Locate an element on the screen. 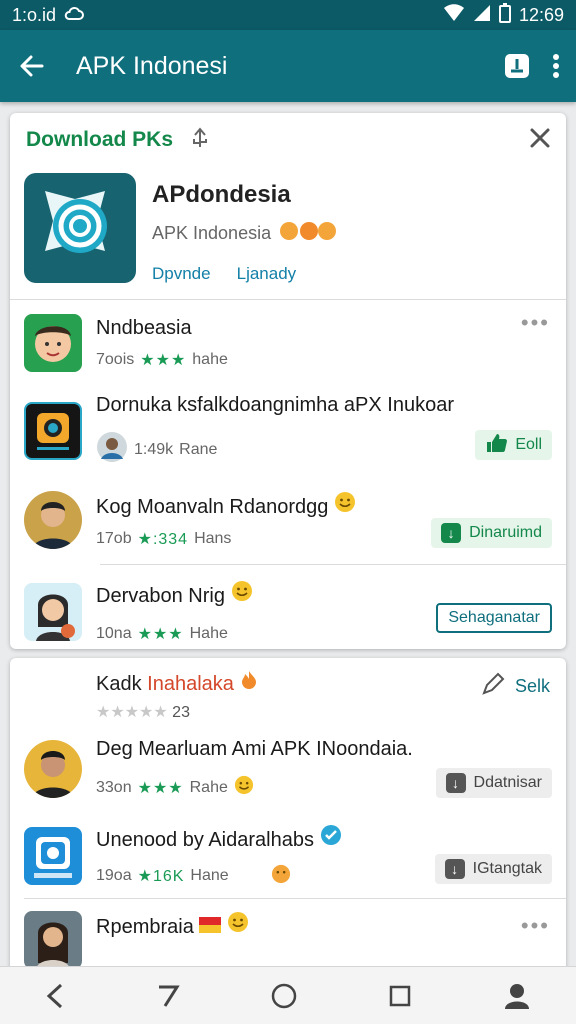  verified-badge-icon is located at coordinates (331, 837).